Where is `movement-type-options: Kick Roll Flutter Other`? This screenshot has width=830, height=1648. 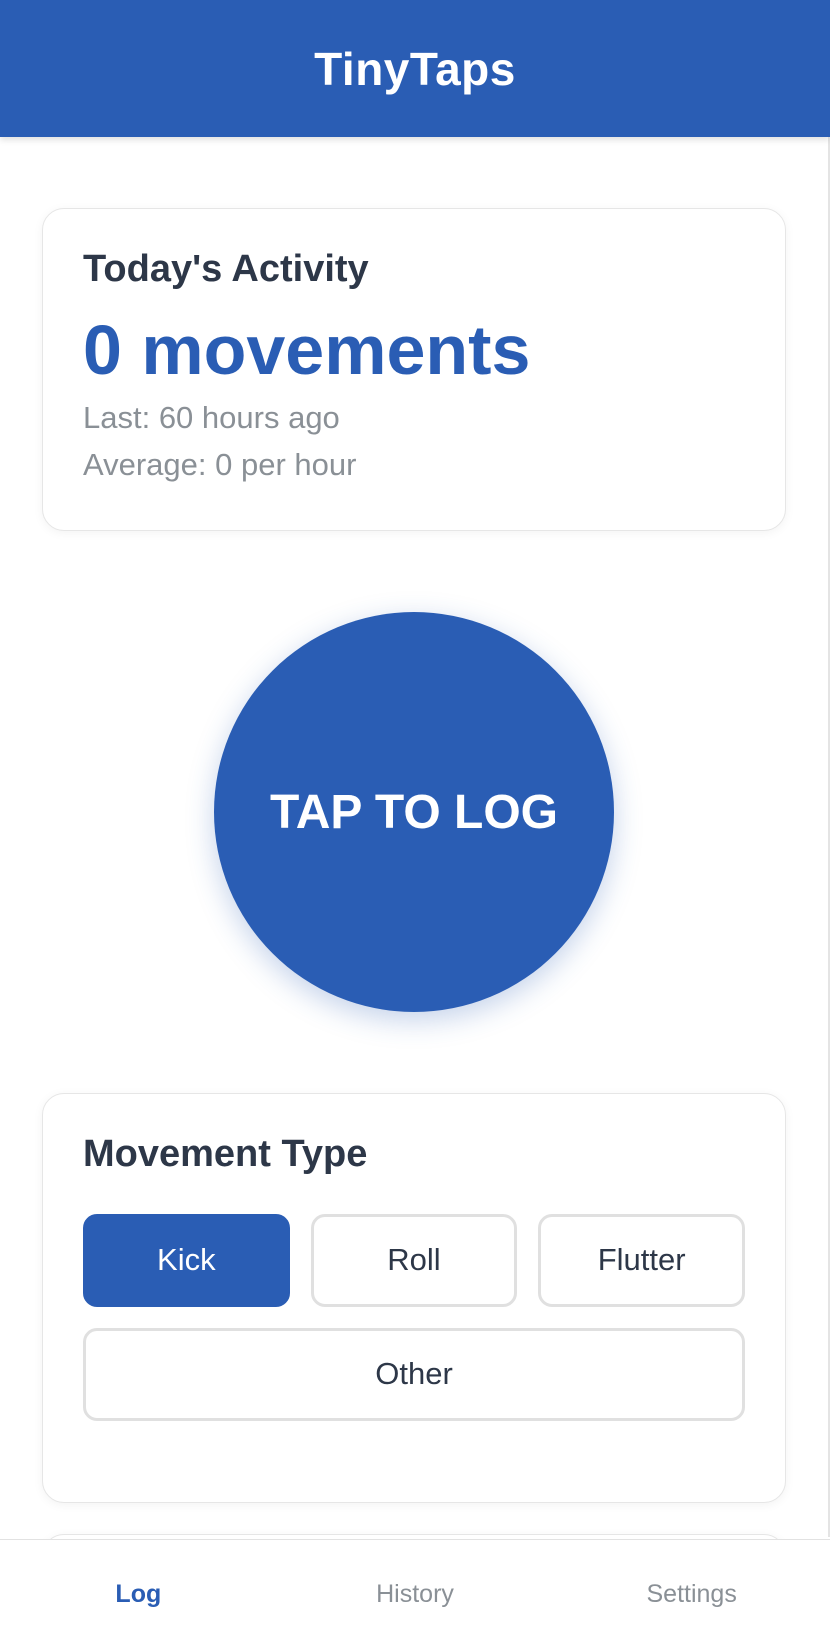 movement-type-options: Kick Roll Flutter Other is located at coordinates (414, 1317).